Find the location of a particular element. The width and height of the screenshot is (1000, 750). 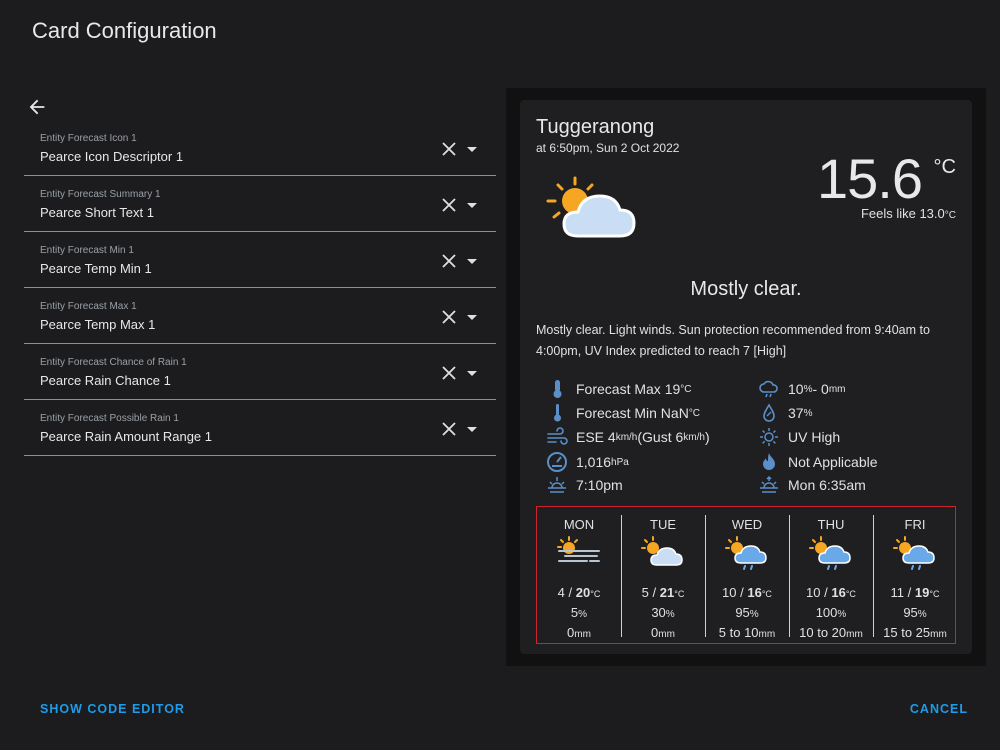

forecast-day: TUE 5 / 21°C 30% 0mm is located at coordinates (663, 575).